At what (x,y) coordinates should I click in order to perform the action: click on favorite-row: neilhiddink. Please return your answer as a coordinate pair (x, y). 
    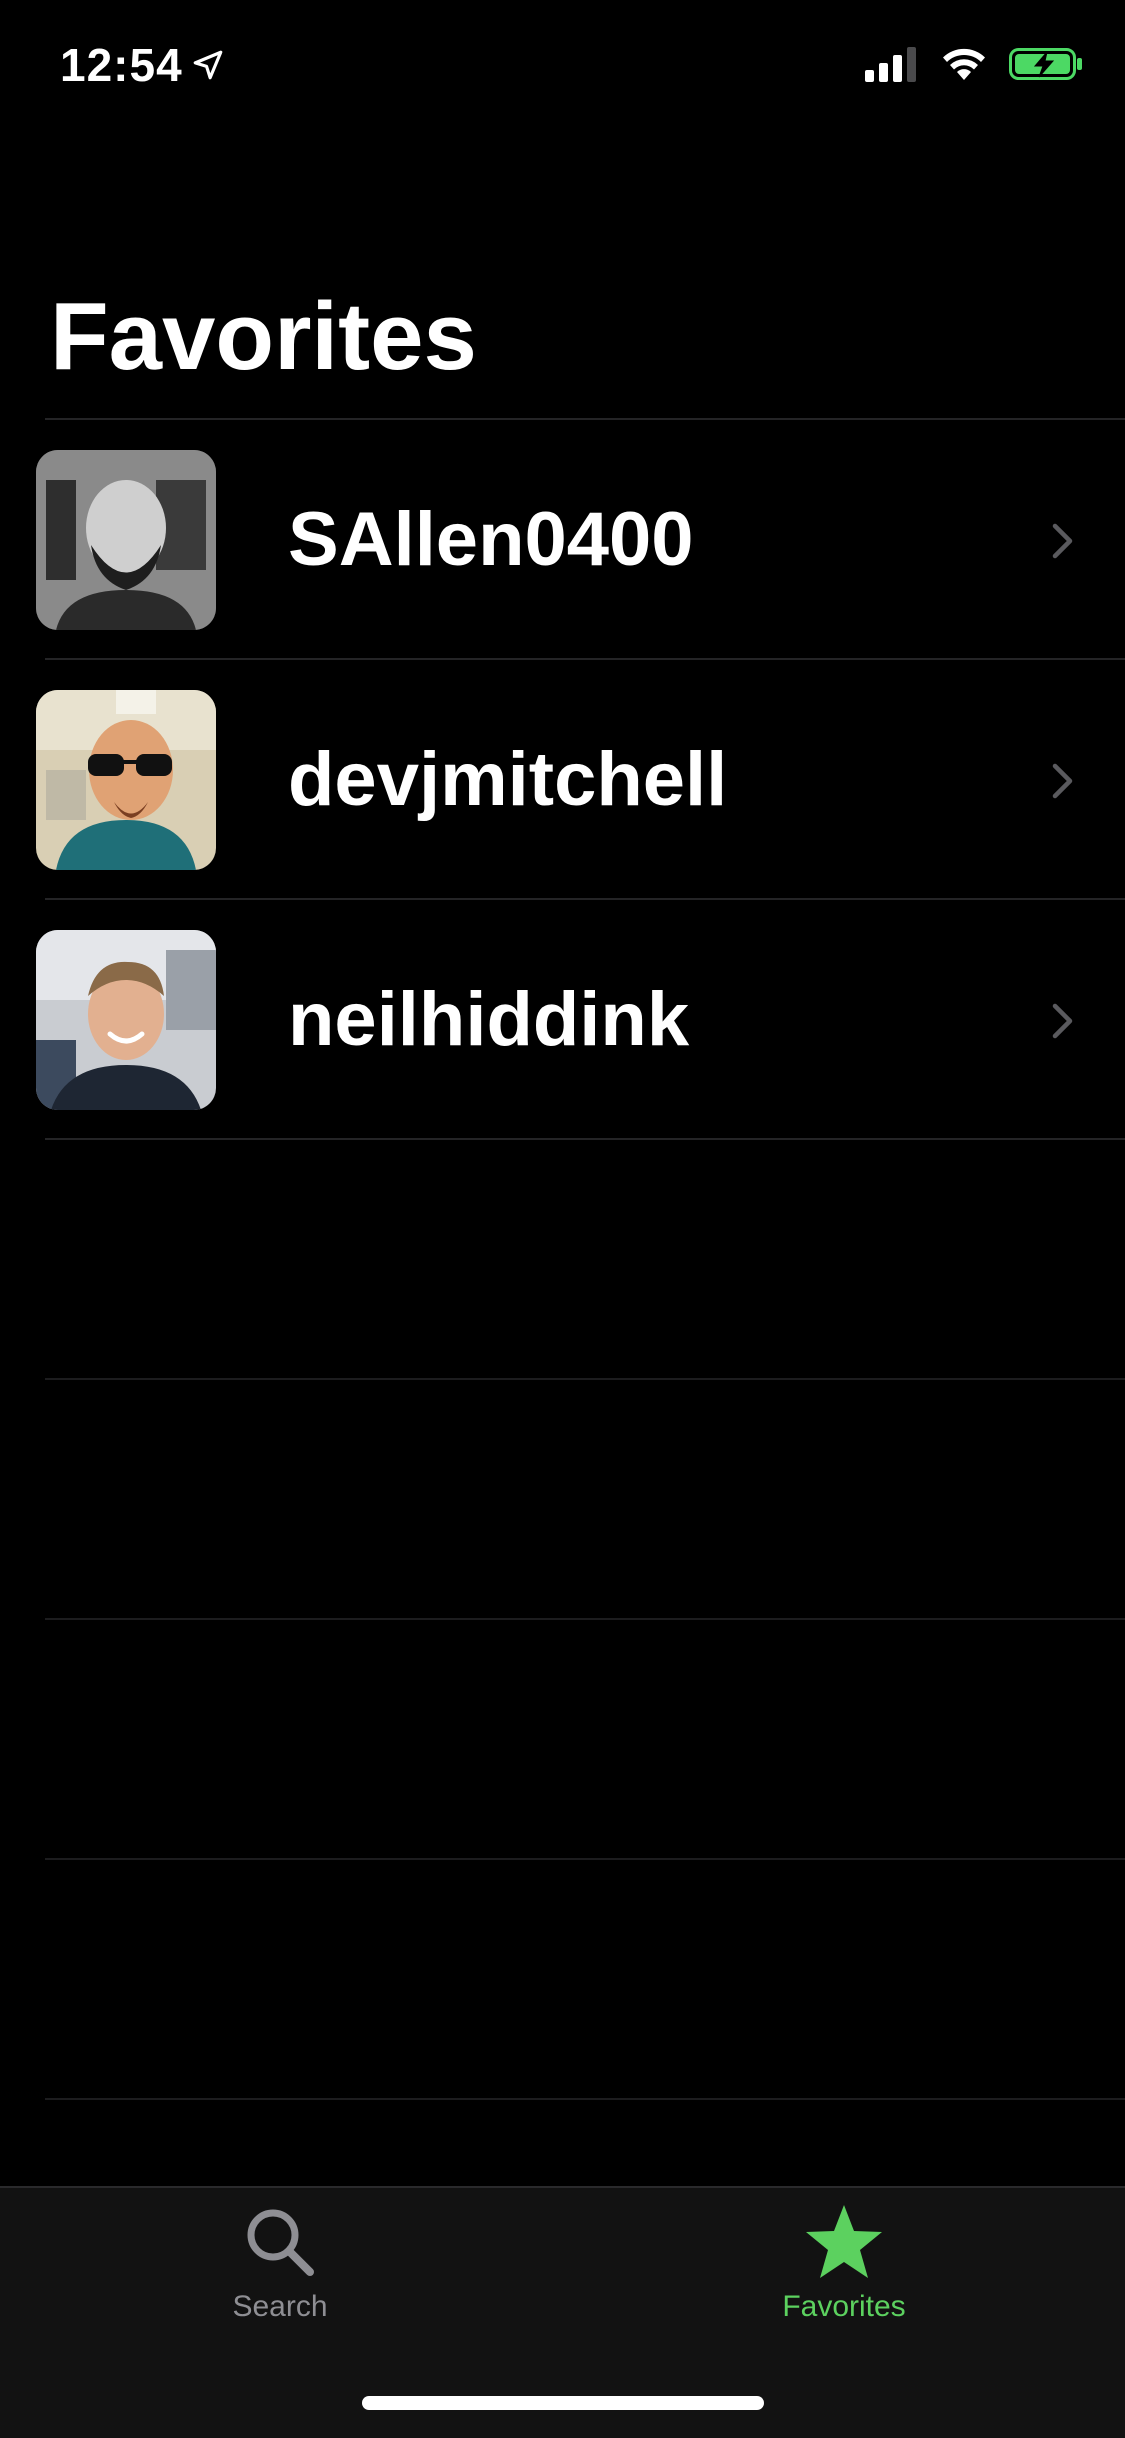
    Looking at the image, I should click on (562, 1020).